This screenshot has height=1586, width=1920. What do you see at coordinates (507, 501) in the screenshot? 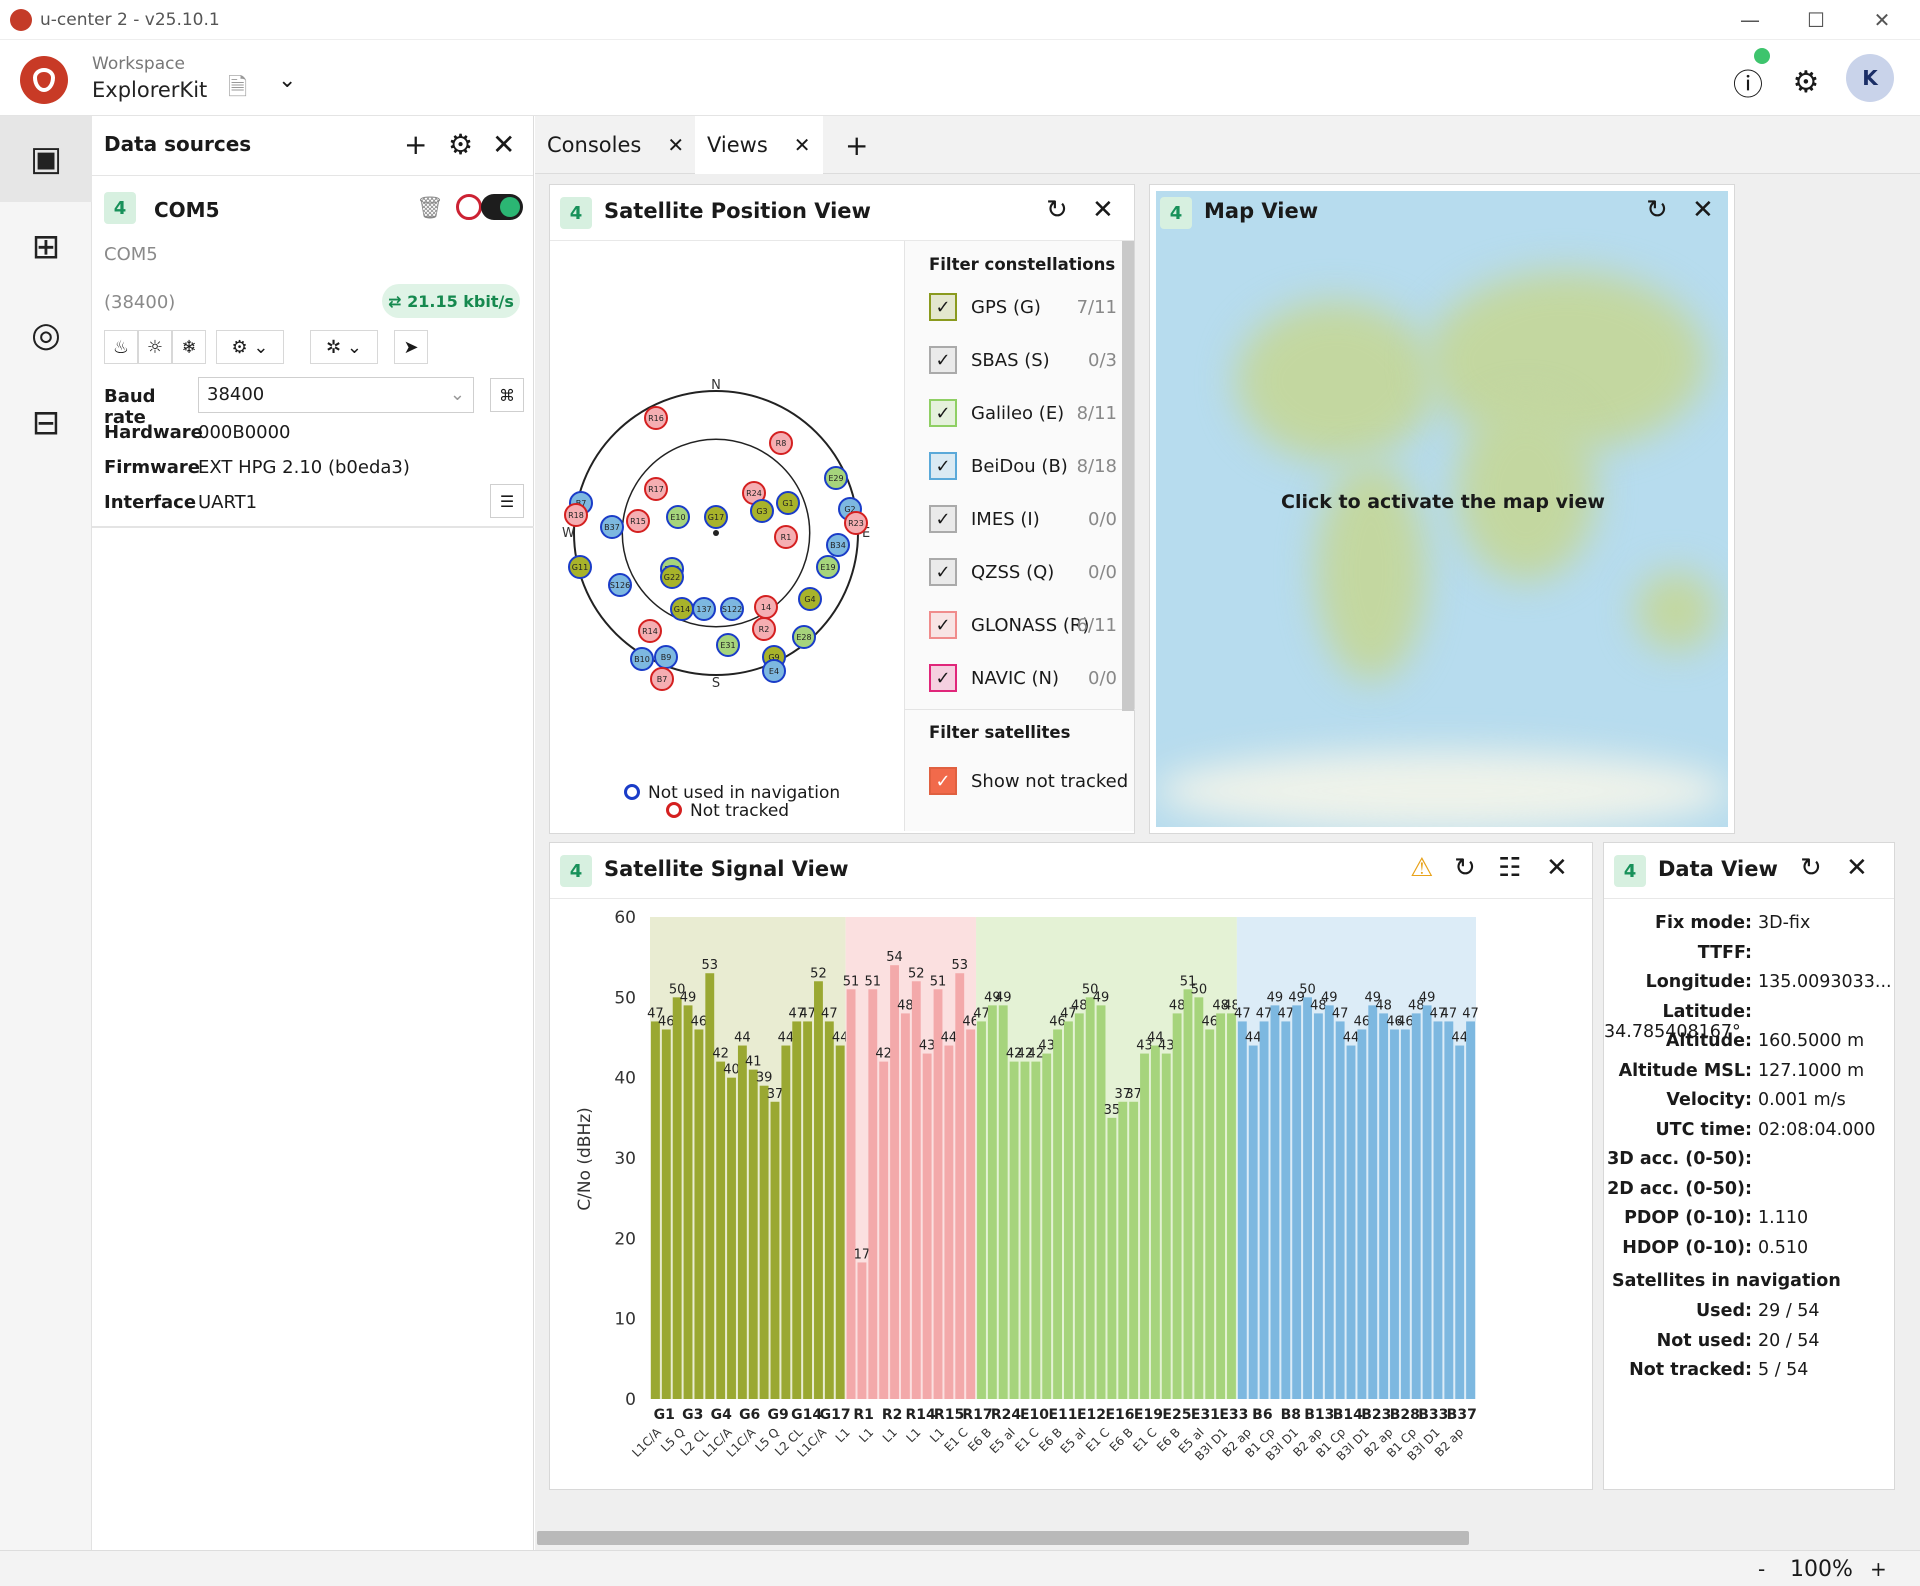
I see `interface-settings-icon: ☰` at bounding box center [507, 501].